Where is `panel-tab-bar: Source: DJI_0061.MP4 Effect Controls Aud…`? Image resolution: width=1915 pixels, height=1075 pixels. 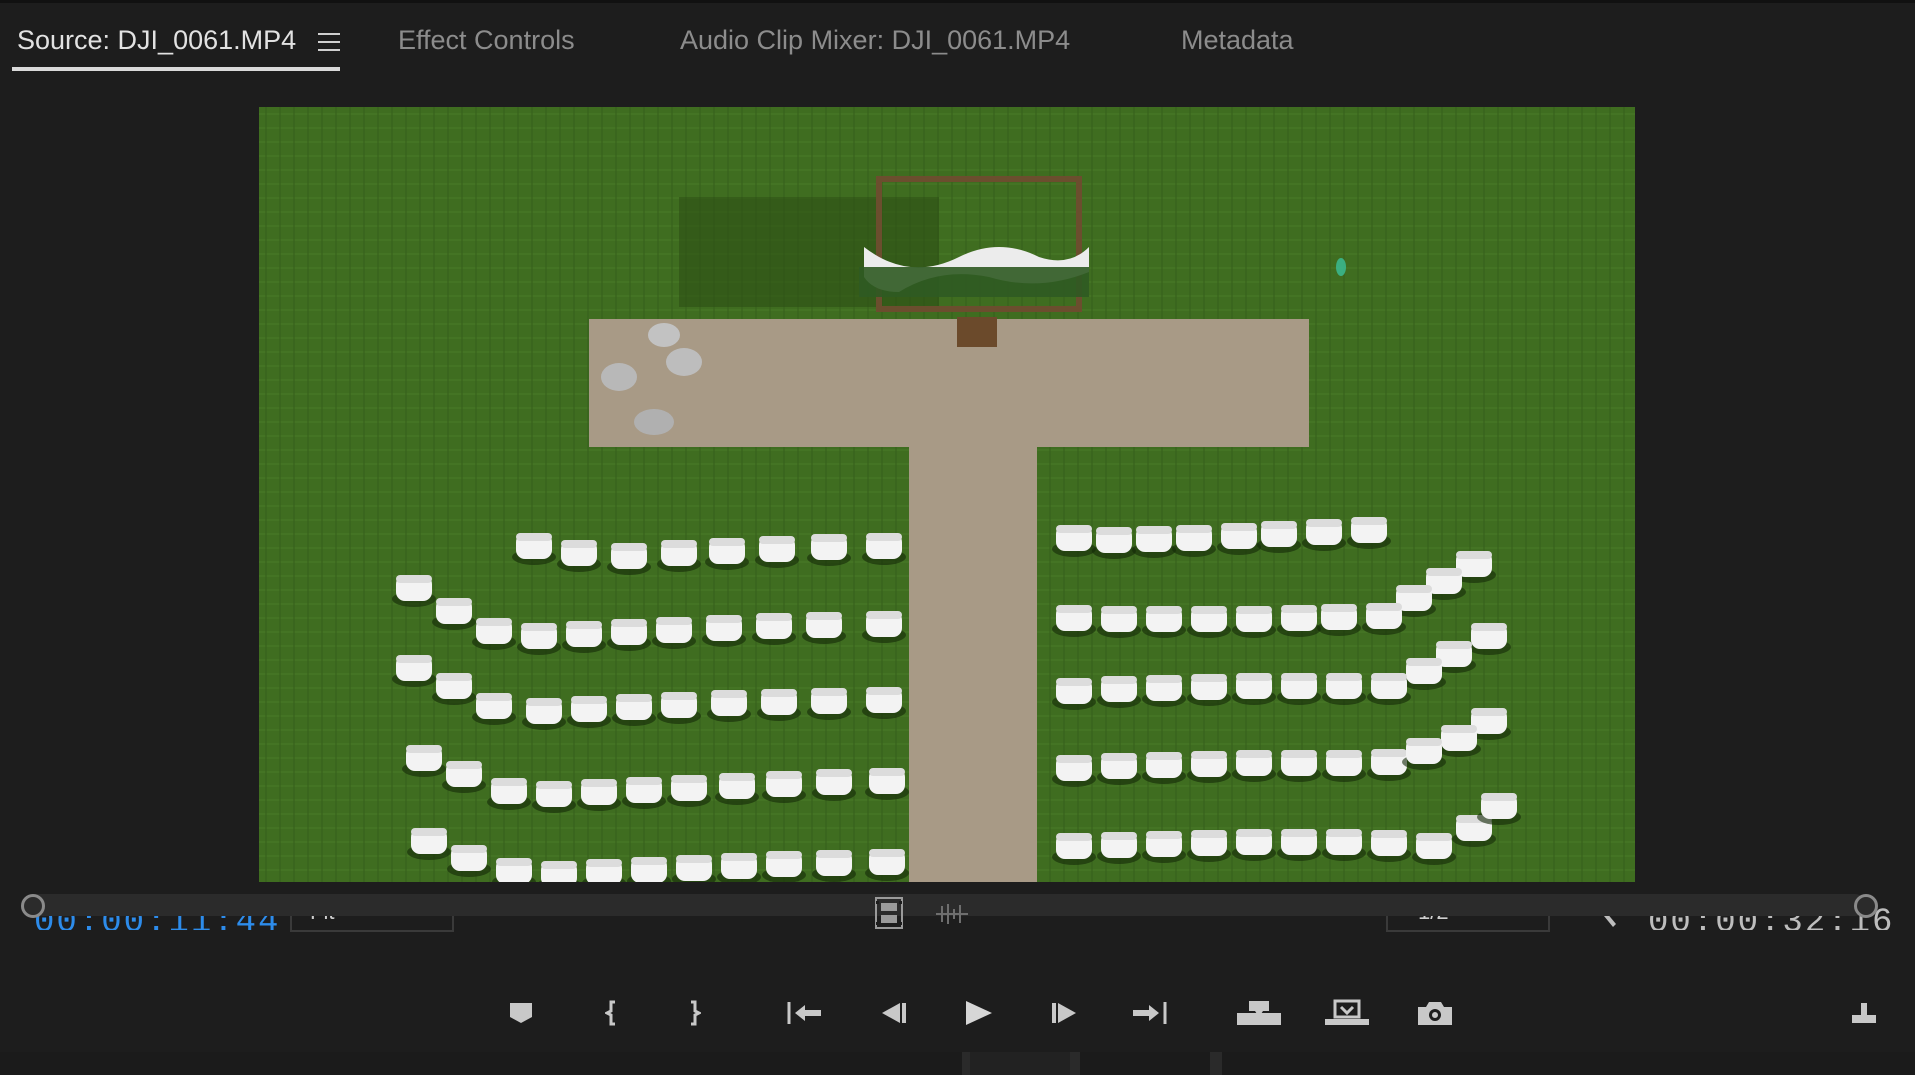 panel-tab-bar: Source: DJI_0061.MP4 Effect Controls Aud… is located at coordinates (957, 42).